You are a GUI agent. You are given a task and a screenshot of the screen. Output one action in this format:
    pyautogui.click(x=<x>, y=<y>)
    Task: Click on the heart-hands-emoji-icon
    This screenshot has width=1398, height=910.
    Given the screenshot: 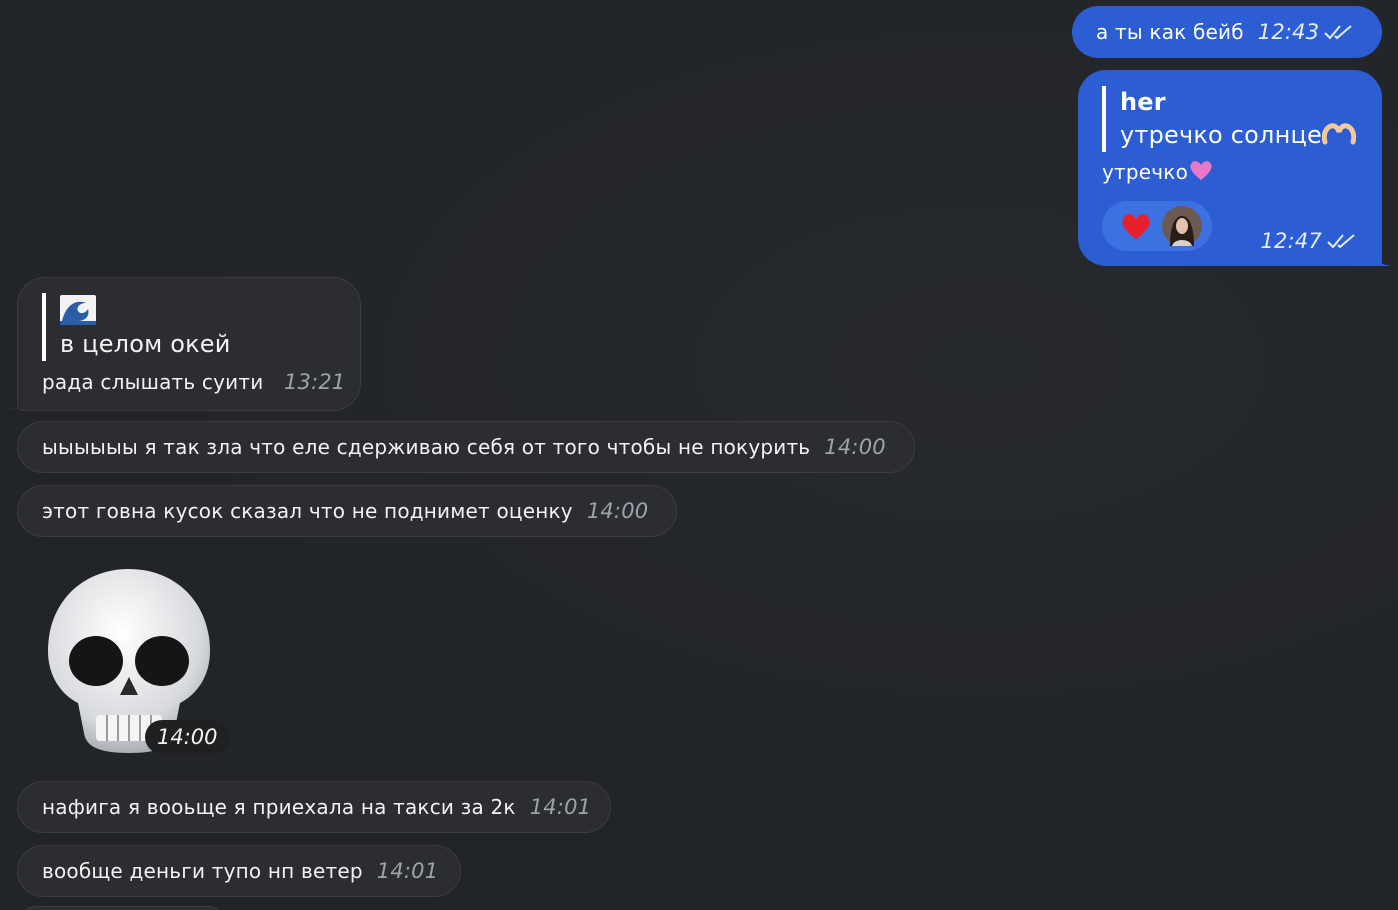 What is the action you would take?
    pyautogui.click(x=1338, y=134)
    